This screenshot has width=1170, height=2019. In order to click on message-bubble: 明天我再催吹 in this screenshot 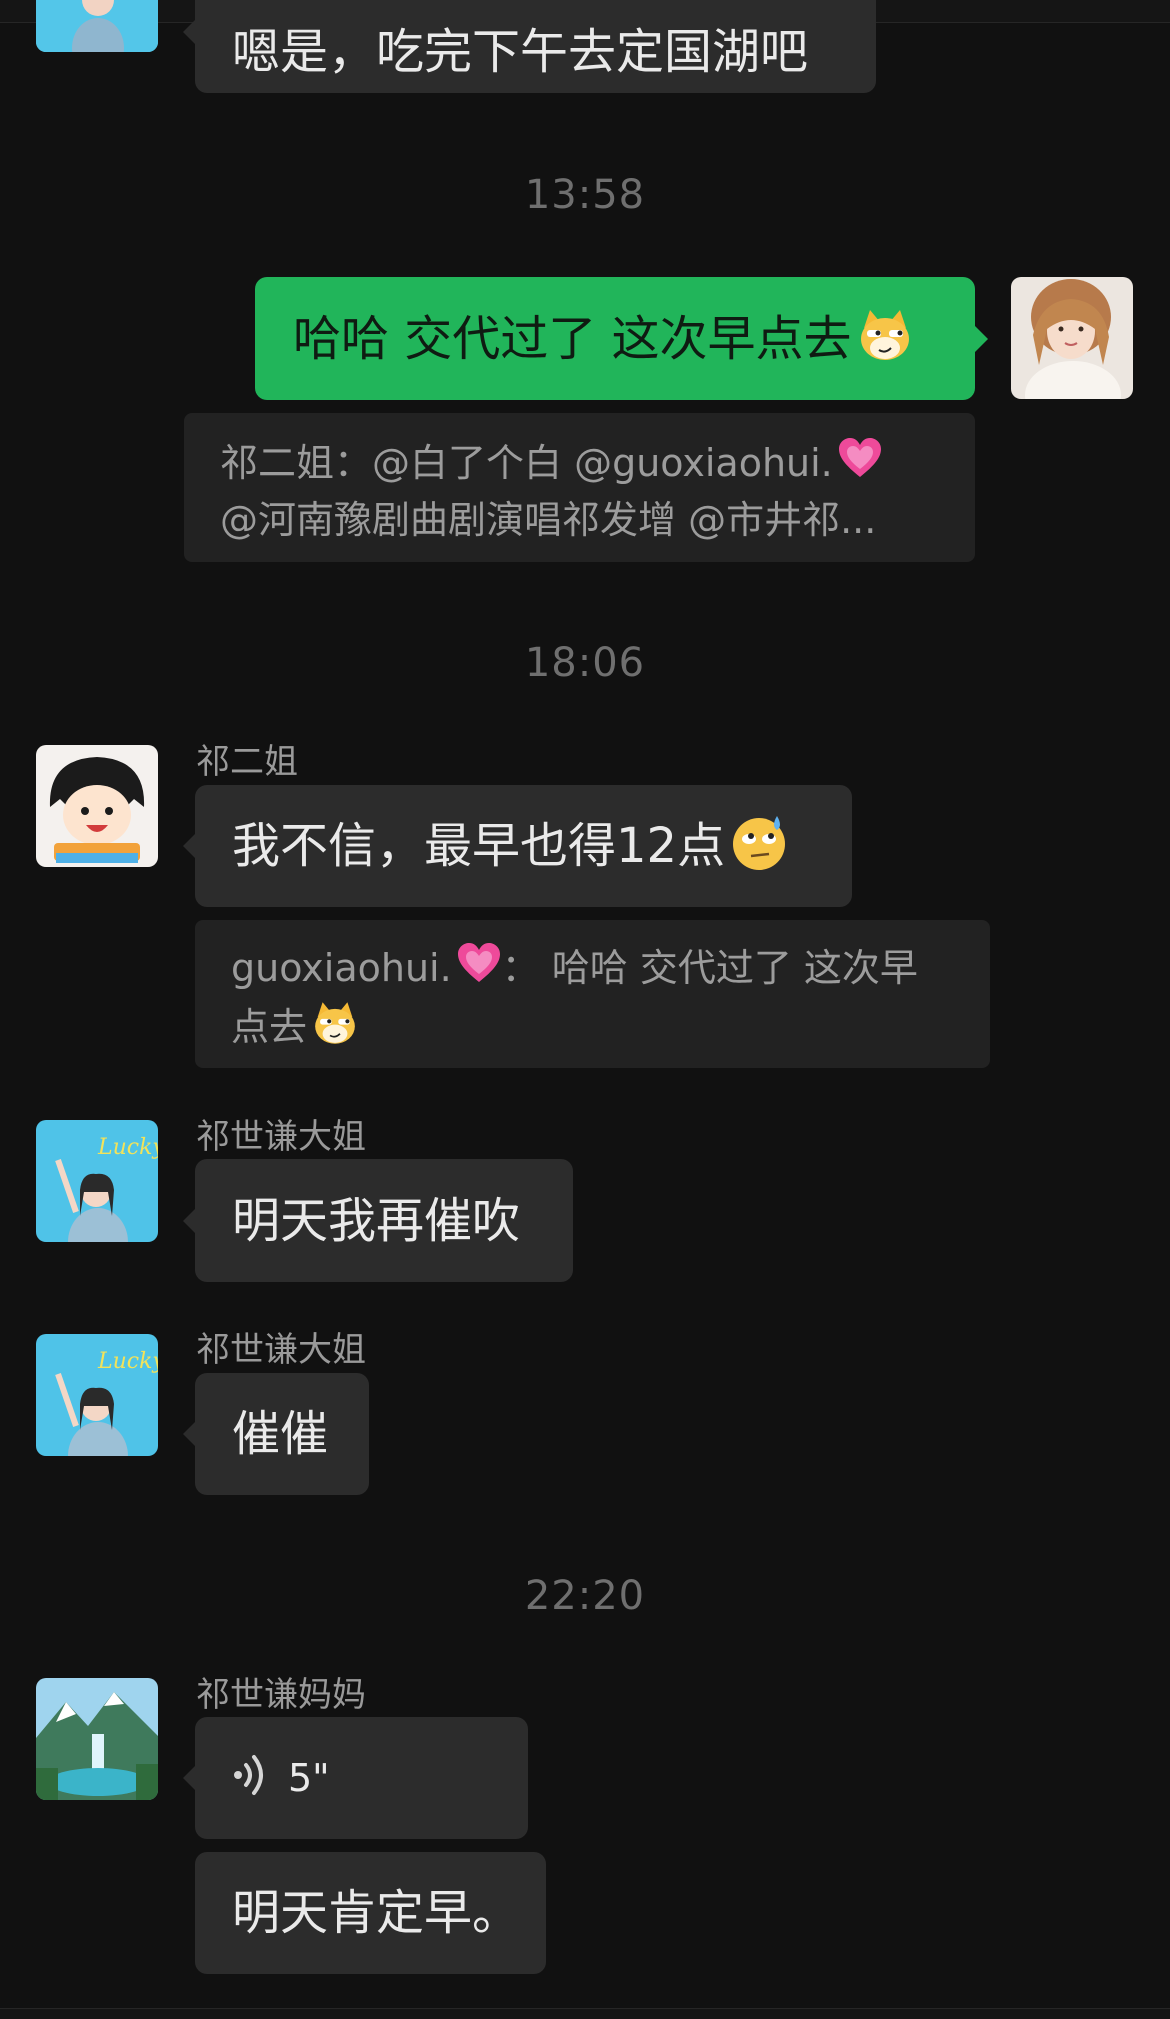, I will do `click(378, 1220)`.